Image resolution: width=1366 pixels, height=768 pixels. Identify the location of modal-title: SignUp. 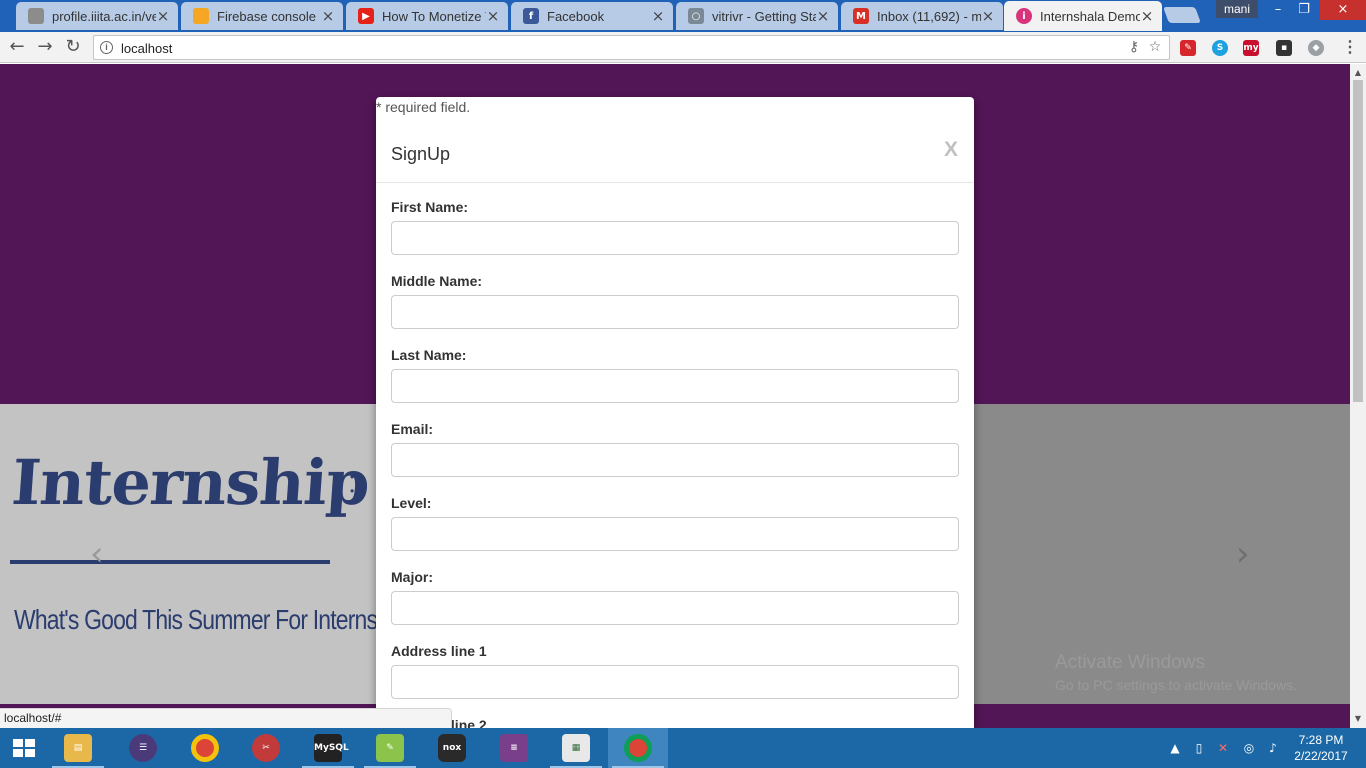
(421, 154).